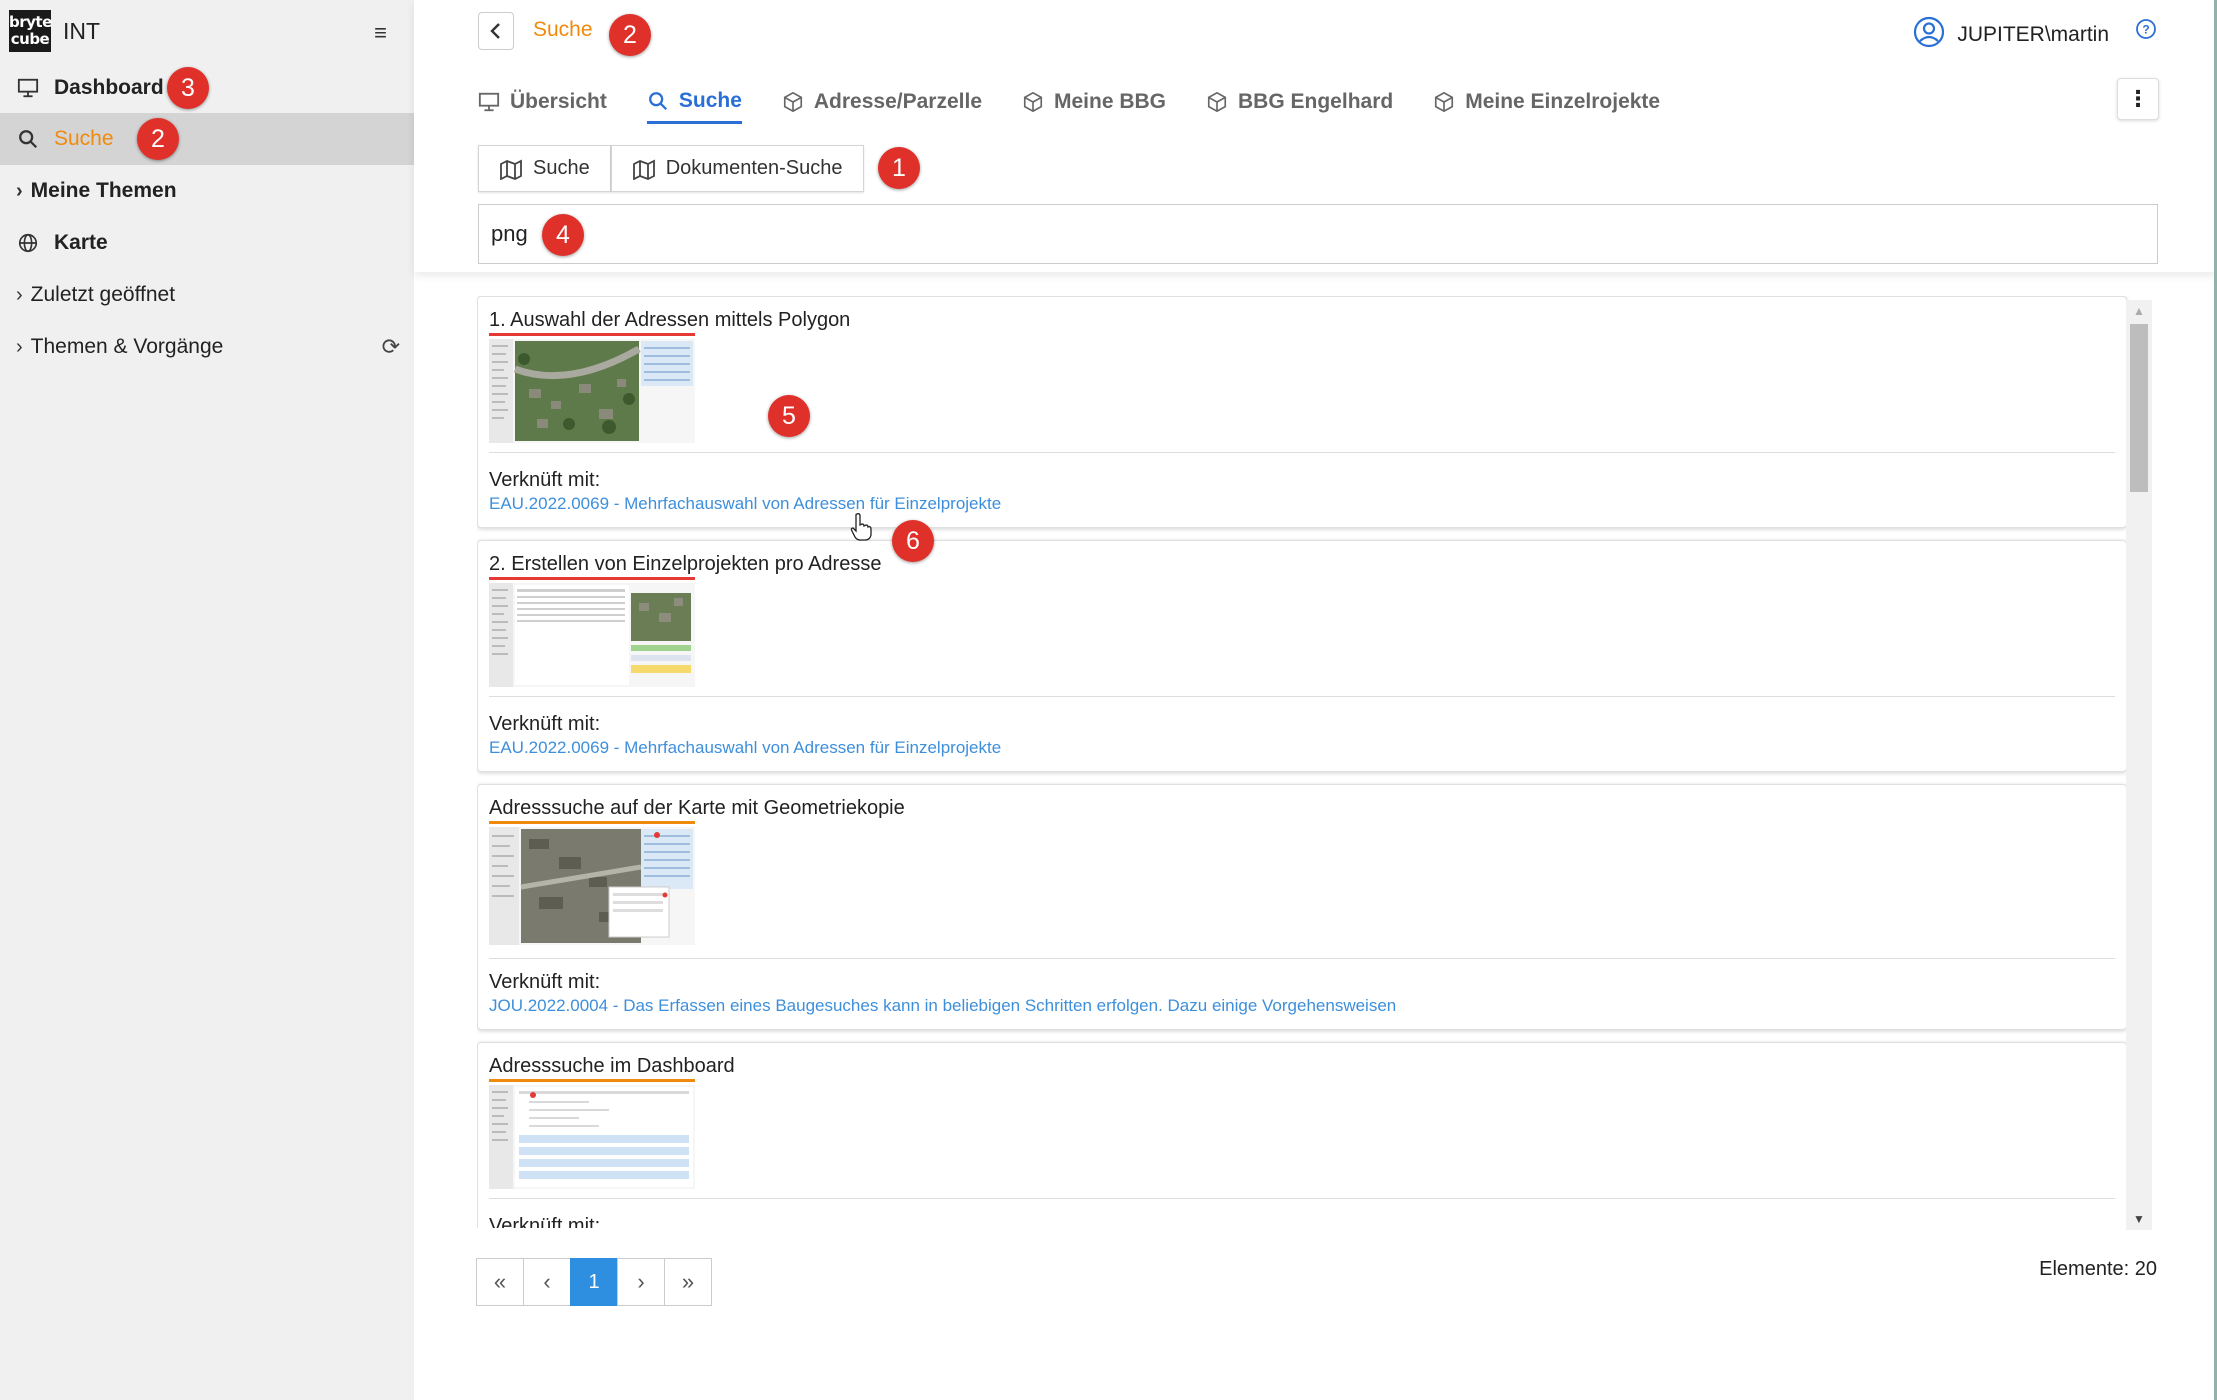 This screenshot has height=1400, width=2217. Describe the element at coordinates (1302, 1135) in the screenshot. I see `result-card: Adresssuche im Dashboard Verknüft mit:` at that location.